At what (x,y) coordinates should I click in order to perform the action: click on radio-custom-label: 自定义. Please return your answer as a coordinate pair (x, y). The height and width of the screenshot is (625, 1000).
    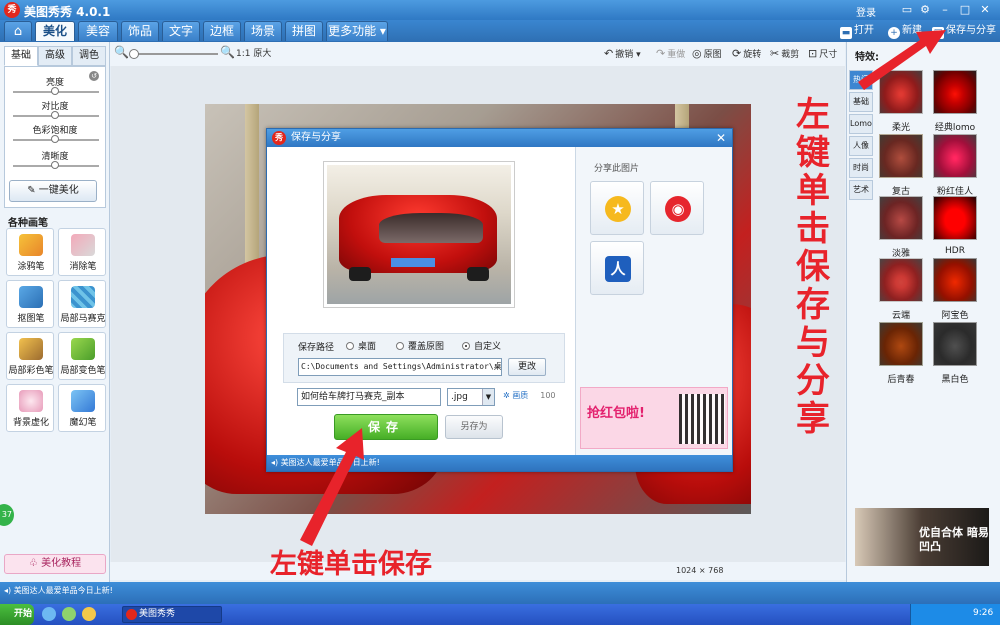
    Looking at the image, I should click on (488, 347).